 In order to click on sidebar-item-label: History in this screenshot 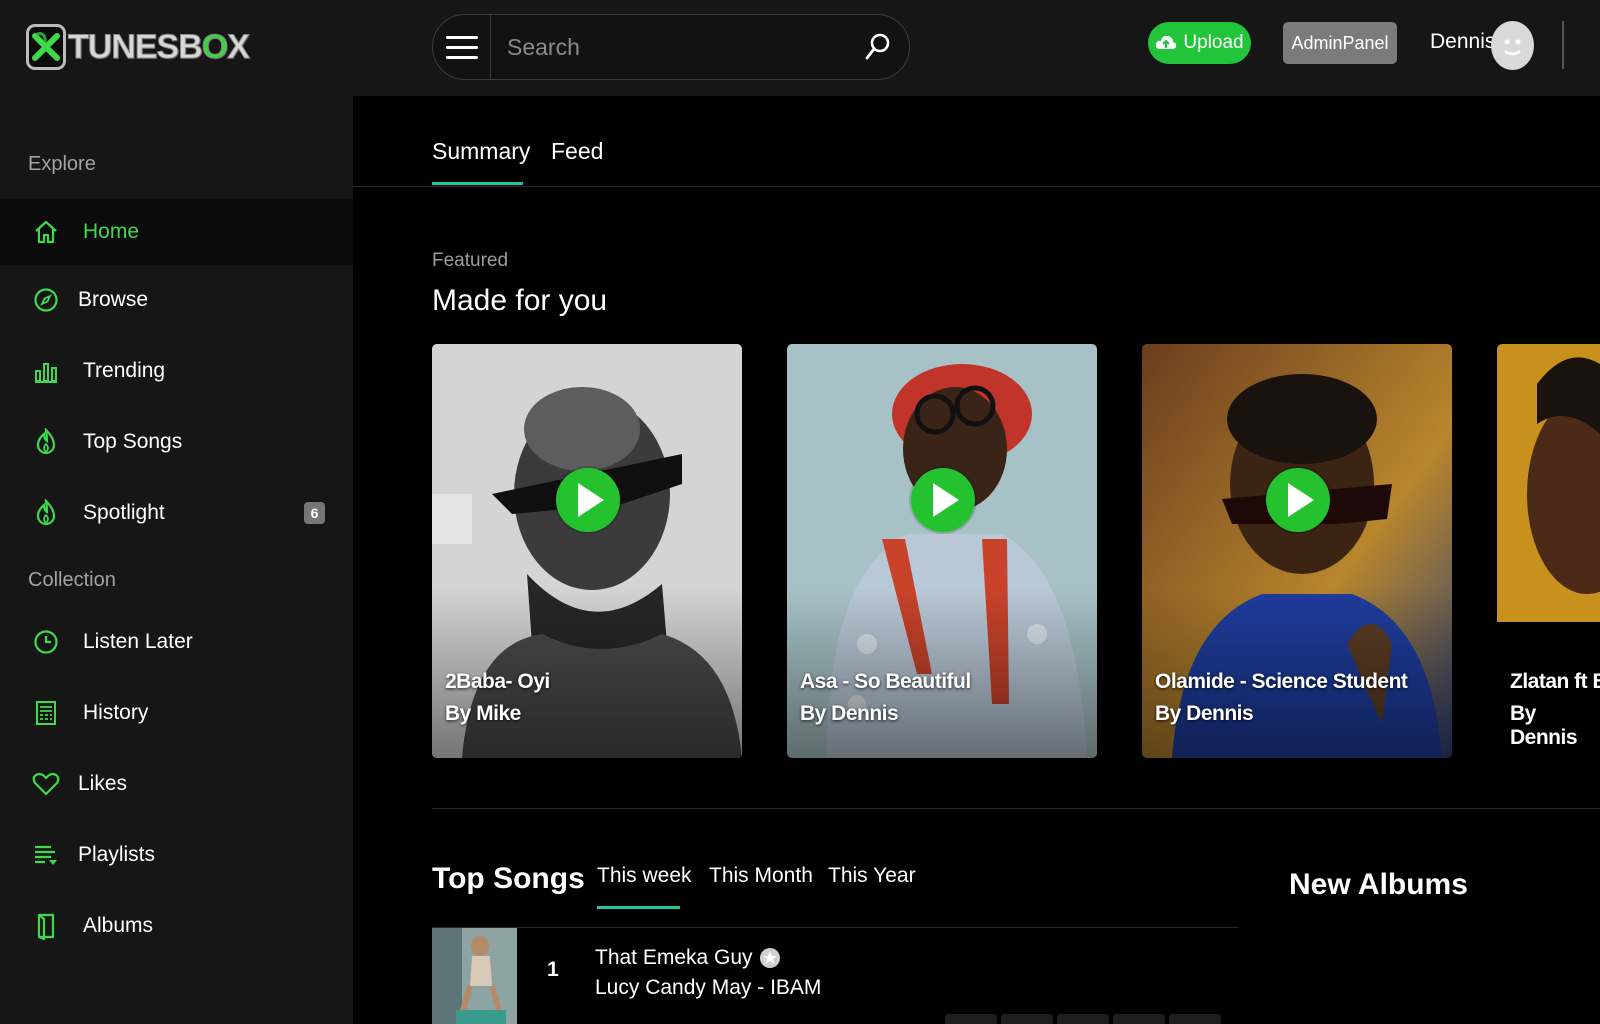, I will do `click(116, 712)`.